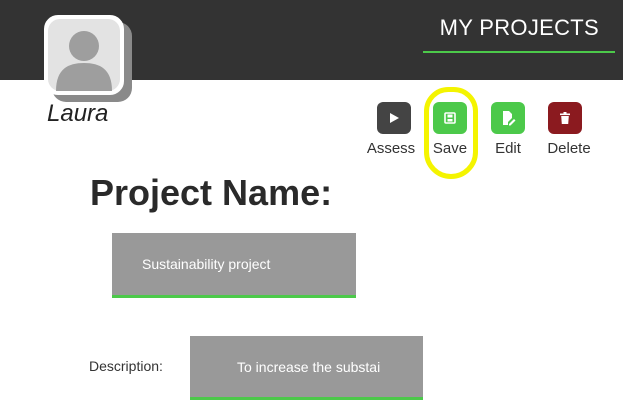 This screenshot has width=623, height=400. Describe the element at coordinates (394, 118) in the screenshot. I see `play-icon` at that location.